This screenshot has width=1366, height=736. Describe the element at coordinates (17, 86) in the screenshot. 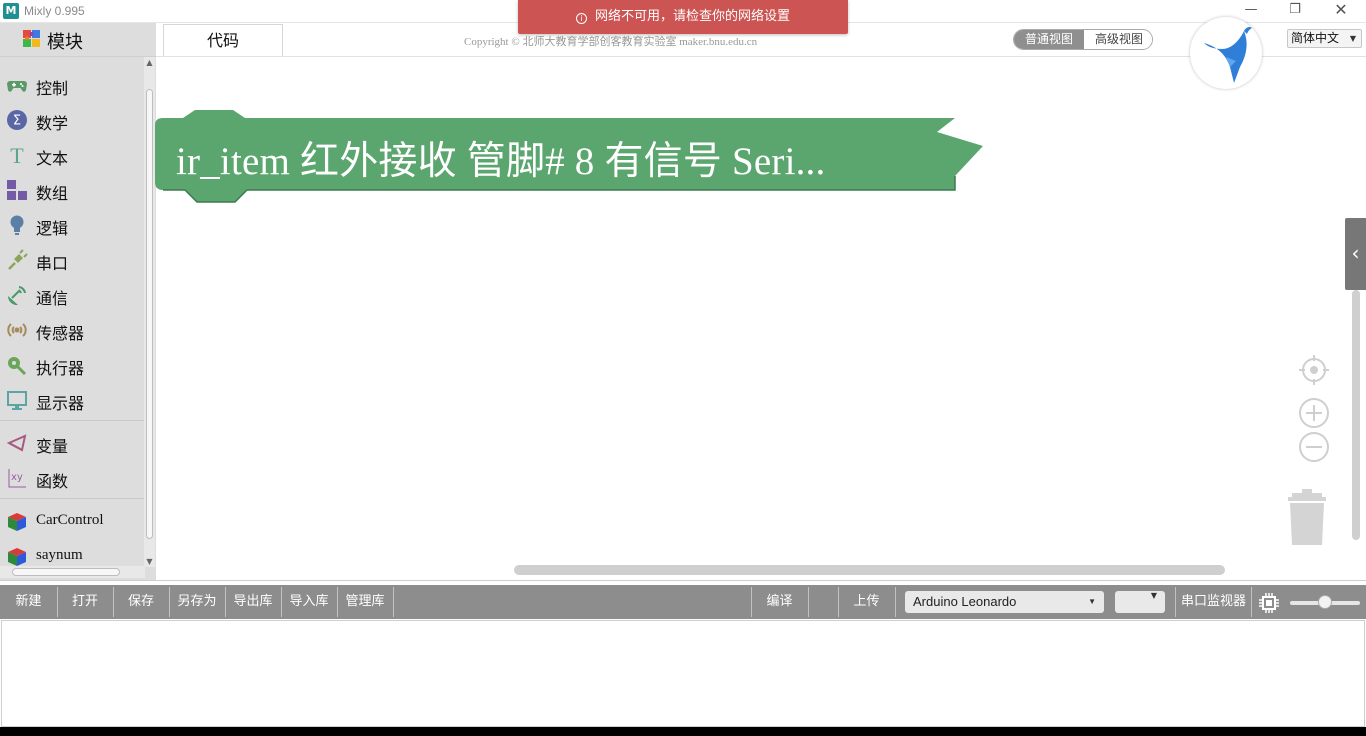

I see `gamepad-icon` at that location.